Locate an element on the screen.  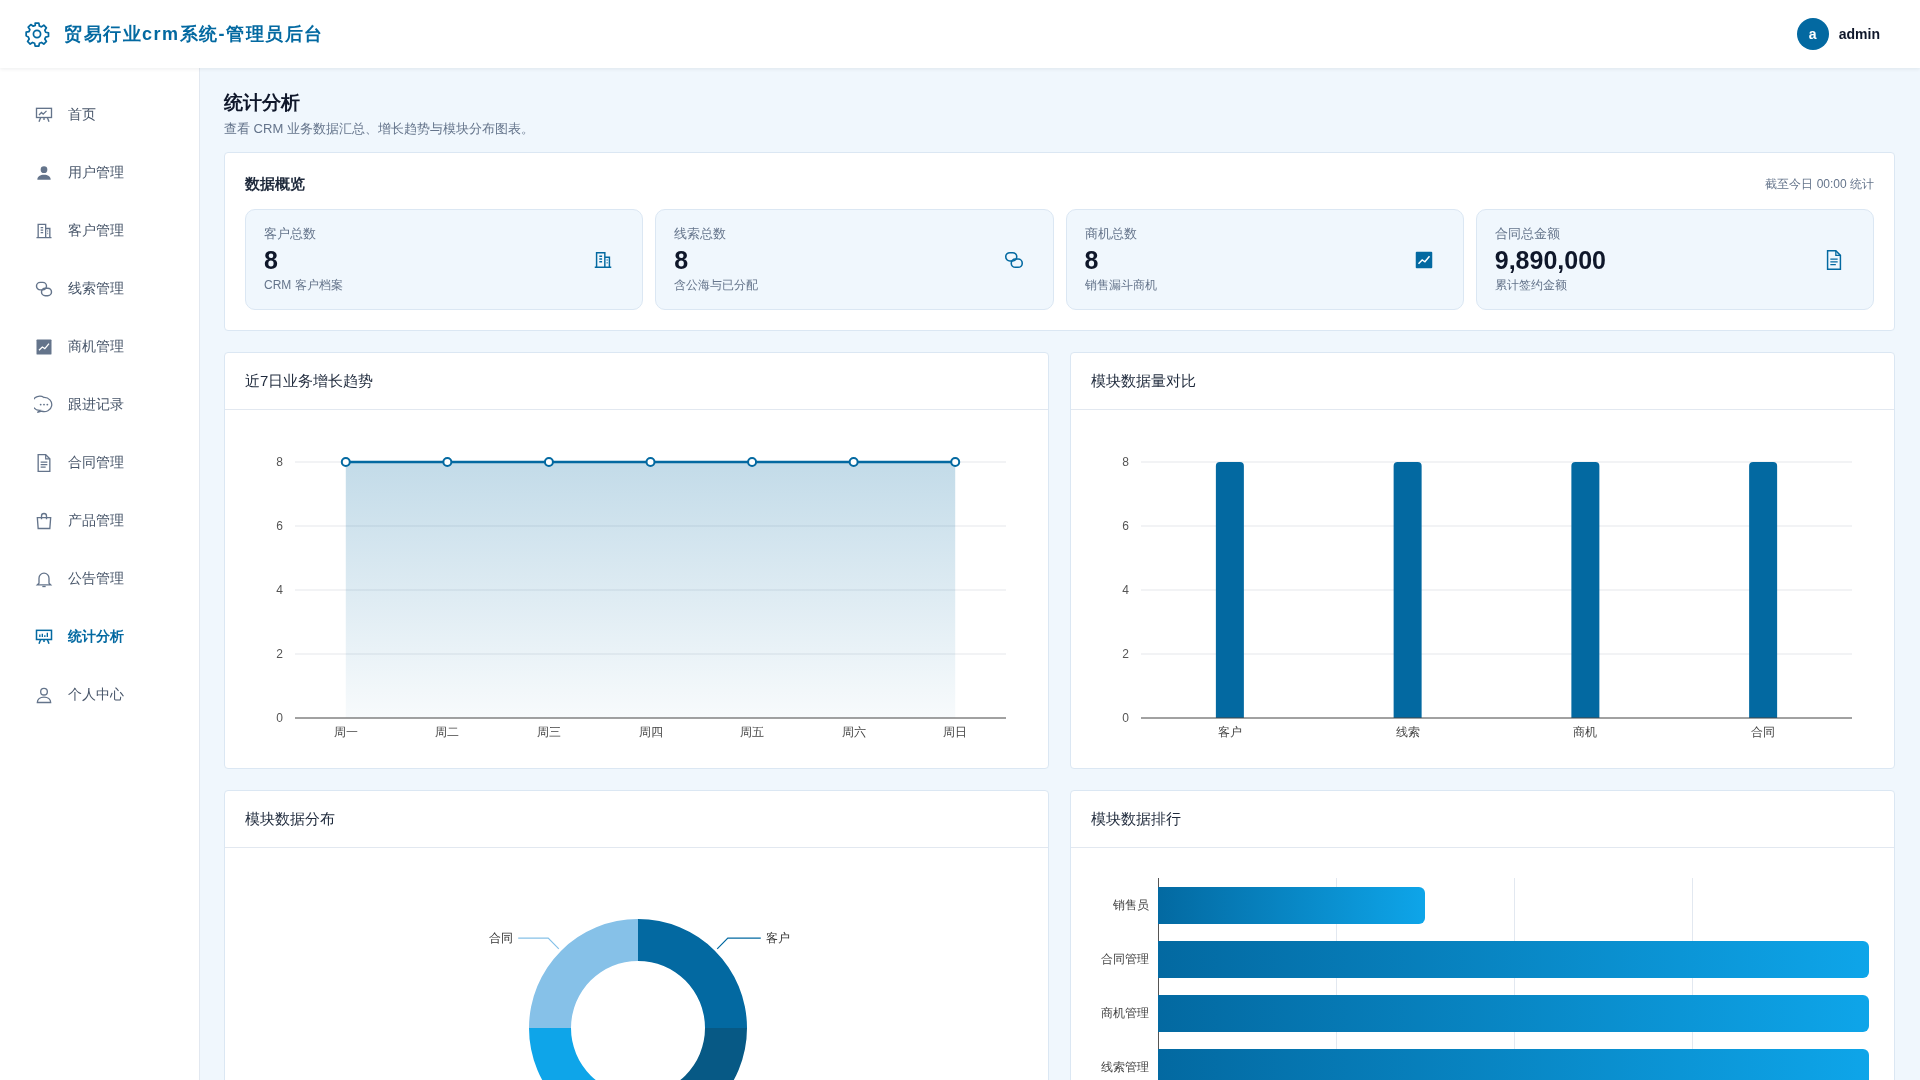
bag-icon is located at coordinates (44, 521).